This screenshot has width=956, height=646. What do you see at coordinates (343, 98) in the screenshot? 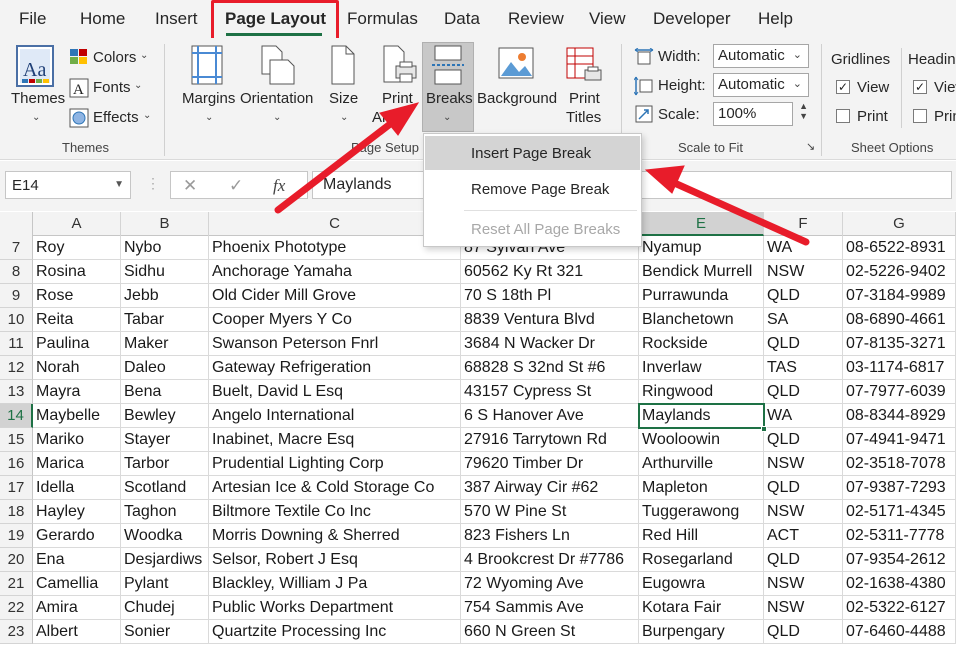
I see `size-button: Size` at bounding box center [343, 98].